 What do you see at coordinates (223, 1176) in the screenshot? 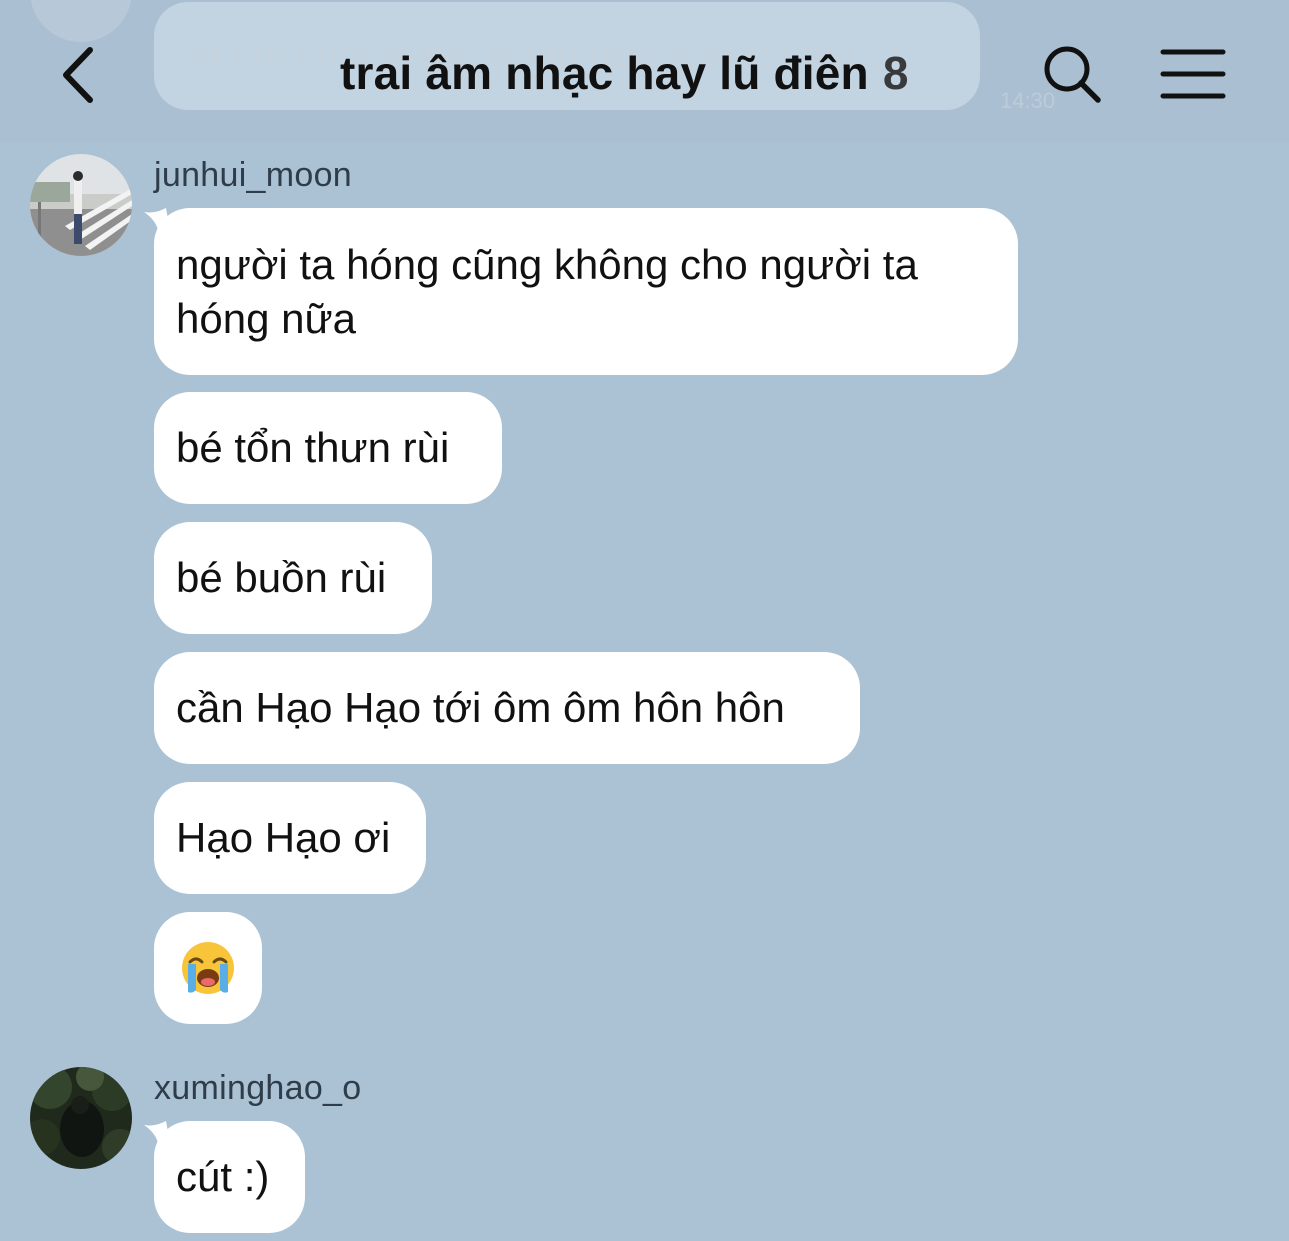
I see `message-text: cút :)` at bounding box center [223, 1176].